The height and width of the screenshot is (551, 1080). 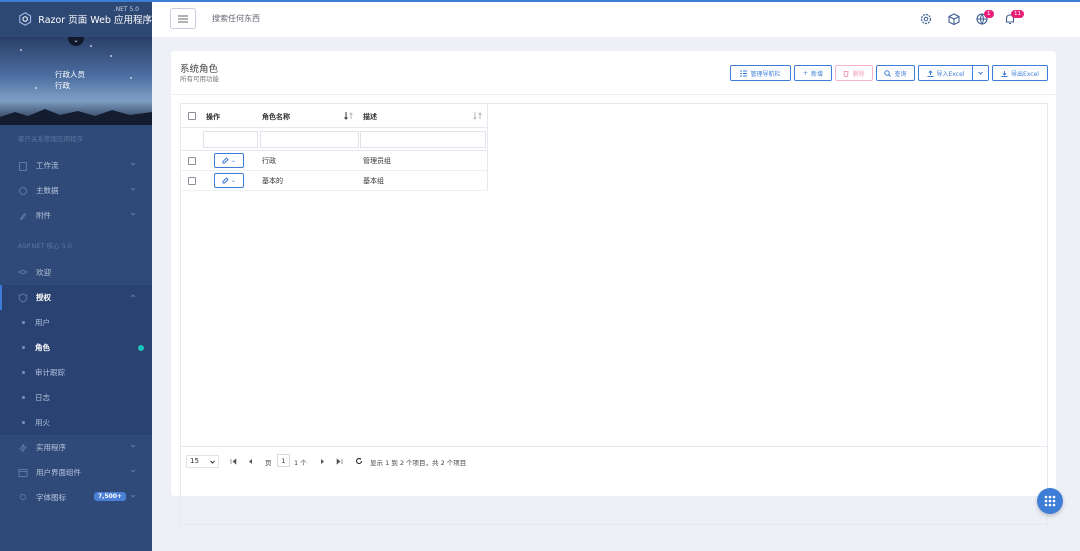 What do you see at coordinates (1004, 73) in the screenshot?
I see `download-icon` at bounding box center [1004, 73].